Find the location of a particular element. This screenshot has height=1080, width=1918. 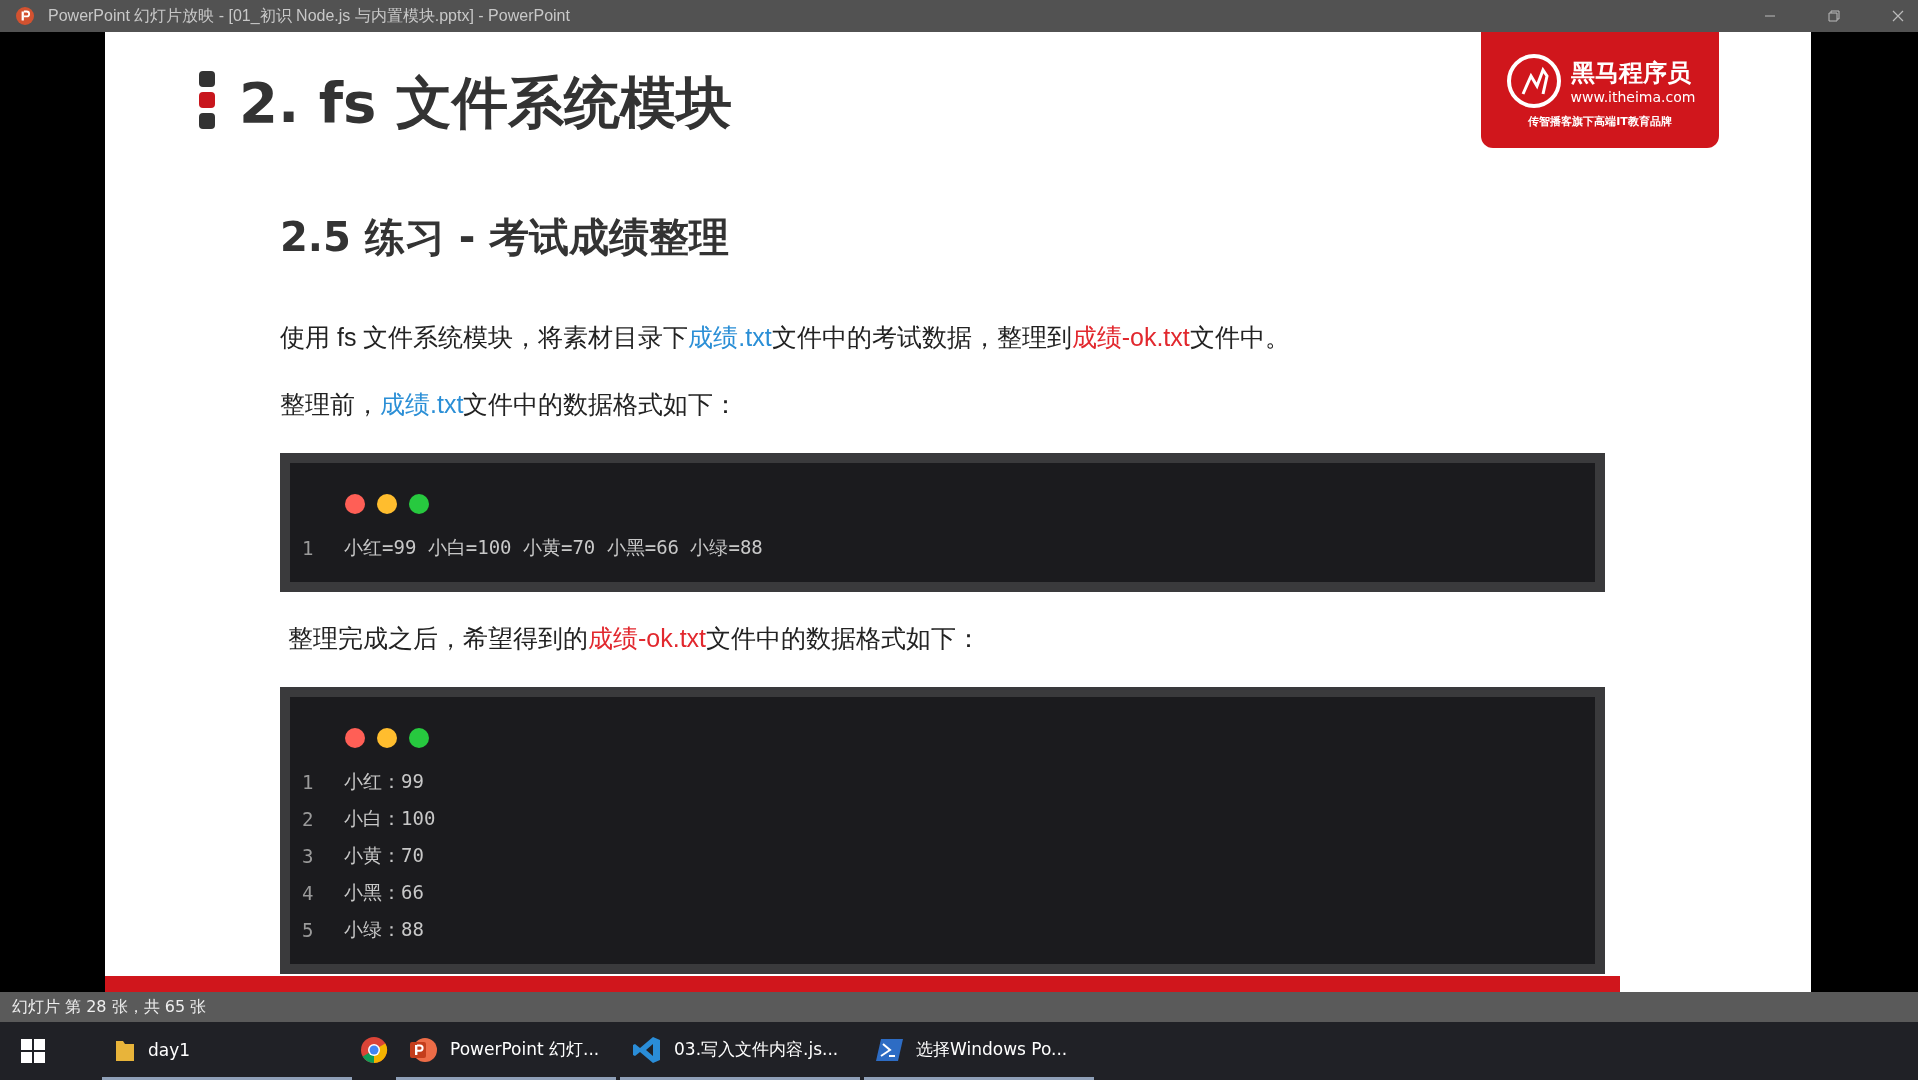

restore-icon is located at coordinates (1834, 16).